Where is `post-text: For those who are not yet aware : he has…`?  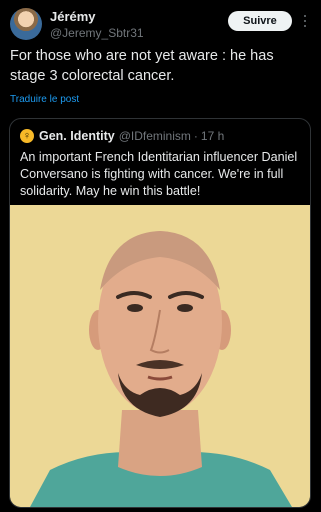 post-text: For those who are not yet aware : he has… is located at coordinates (142, 66).